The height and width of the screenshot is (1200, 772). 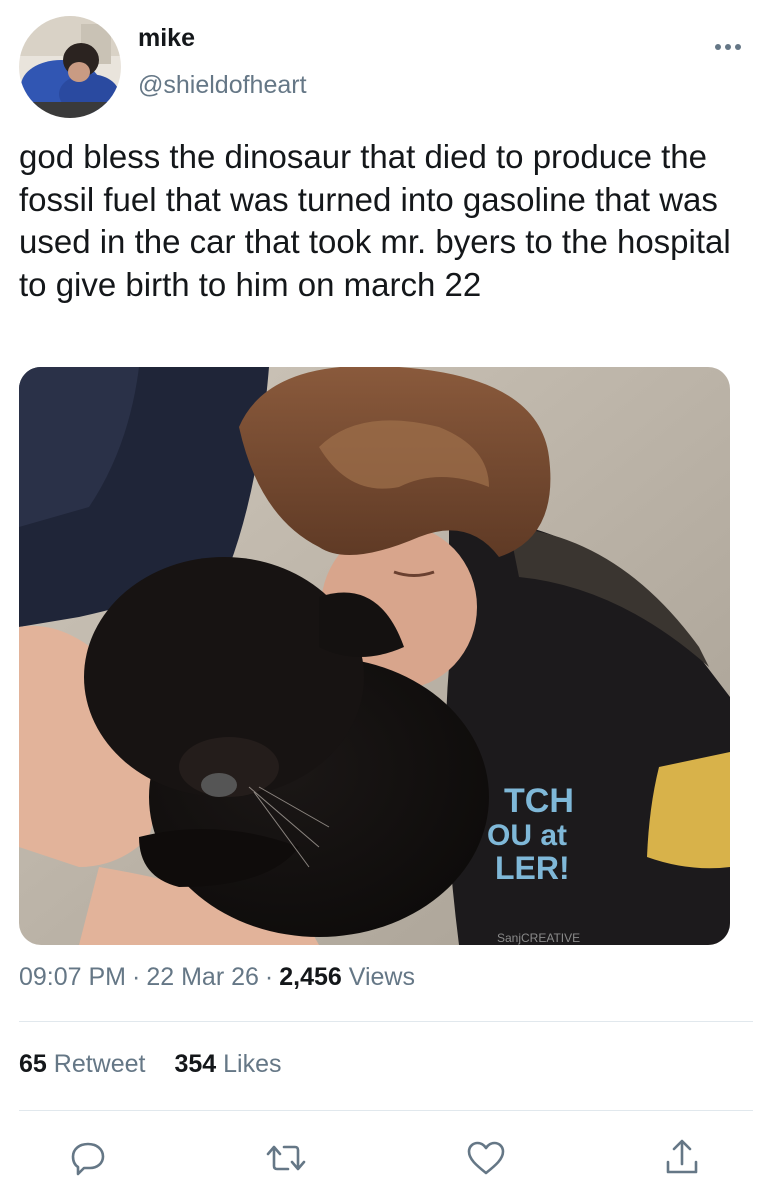 I want to click on retweets-label: Retweet, so click(x=99, y=1064).